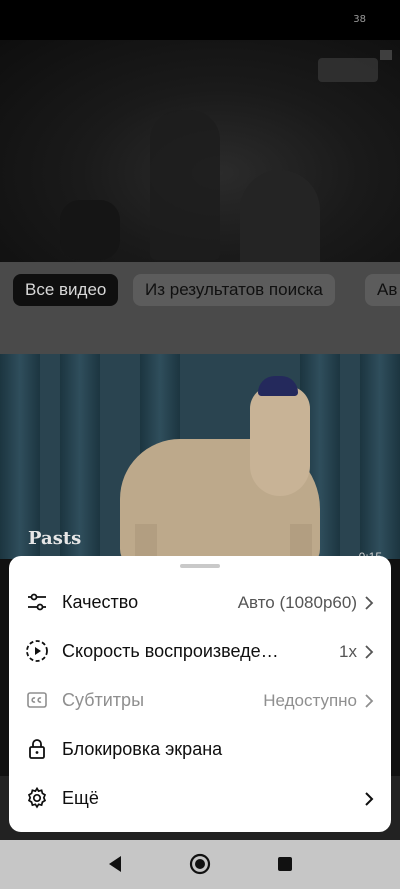  What do you see at coordinates (80, 798) in the screenshot?
I see `menu-item-label: Ещё` at bounding box center [80, 798].